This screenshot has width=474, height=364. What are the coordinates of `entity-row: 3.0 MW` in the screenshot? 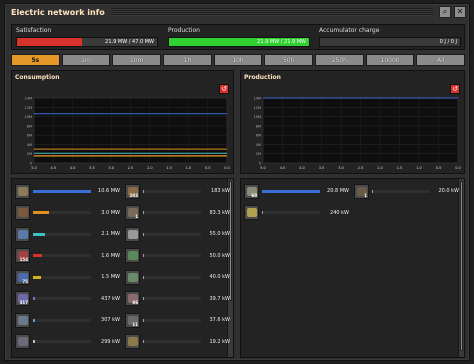 It's located at (67, 213).